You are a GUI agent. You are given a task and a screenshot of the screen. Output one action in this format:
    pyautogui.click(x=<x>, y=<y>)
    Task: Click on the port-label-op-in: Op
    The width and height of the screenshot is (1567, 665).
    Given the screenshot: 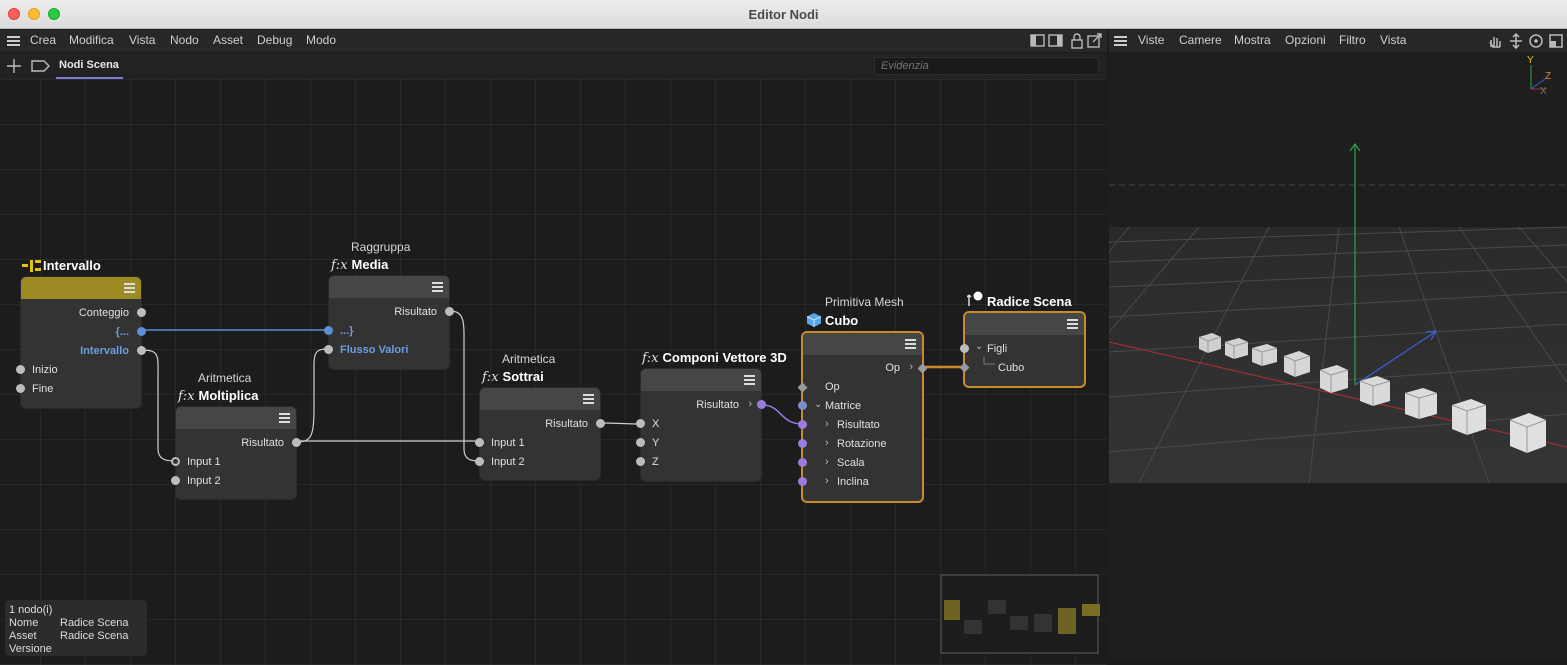 What is the action you would take?
    pyautogui.click(x=832, y=387)
    